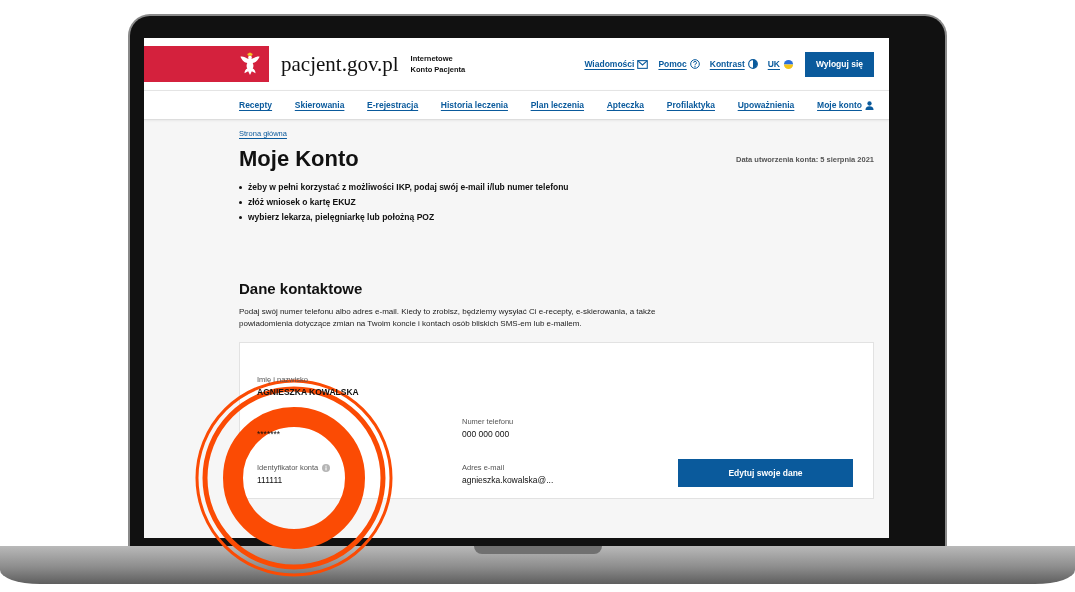 This screenshot has height=592, width=1075. What do you see at coordinates (340, 64) in the screenshot?
I see `site-logo-text: pacjent.gov.pl` at bounding box center [340, 64].